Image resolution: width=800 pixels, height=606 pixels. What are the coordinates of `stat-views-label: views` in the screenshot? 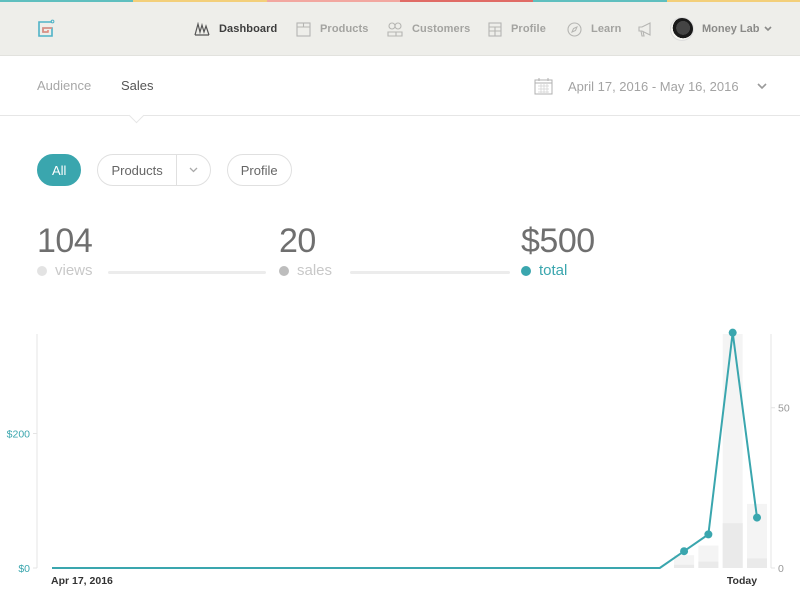 It's located at (74, 270).